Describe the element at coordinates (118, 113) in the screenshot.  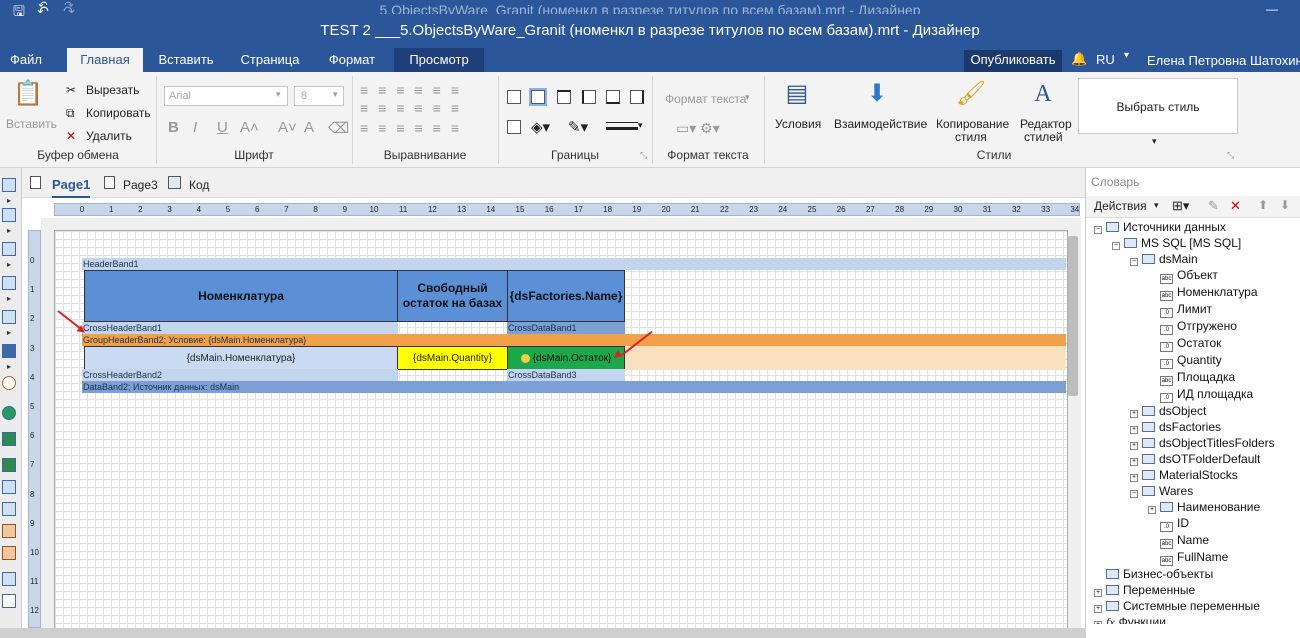
I see `copy-button: Копировать` at that location.